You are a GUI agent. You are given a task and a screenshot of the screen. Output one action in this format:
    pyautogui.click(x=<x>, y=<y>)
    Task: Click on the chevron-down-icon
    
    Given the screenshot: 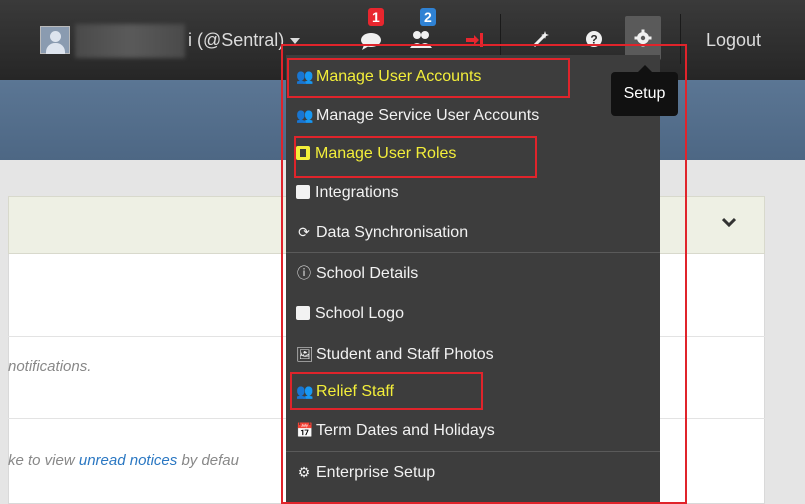 What is the action you would take?
    pyautogui.click(x=729, y=223)
    